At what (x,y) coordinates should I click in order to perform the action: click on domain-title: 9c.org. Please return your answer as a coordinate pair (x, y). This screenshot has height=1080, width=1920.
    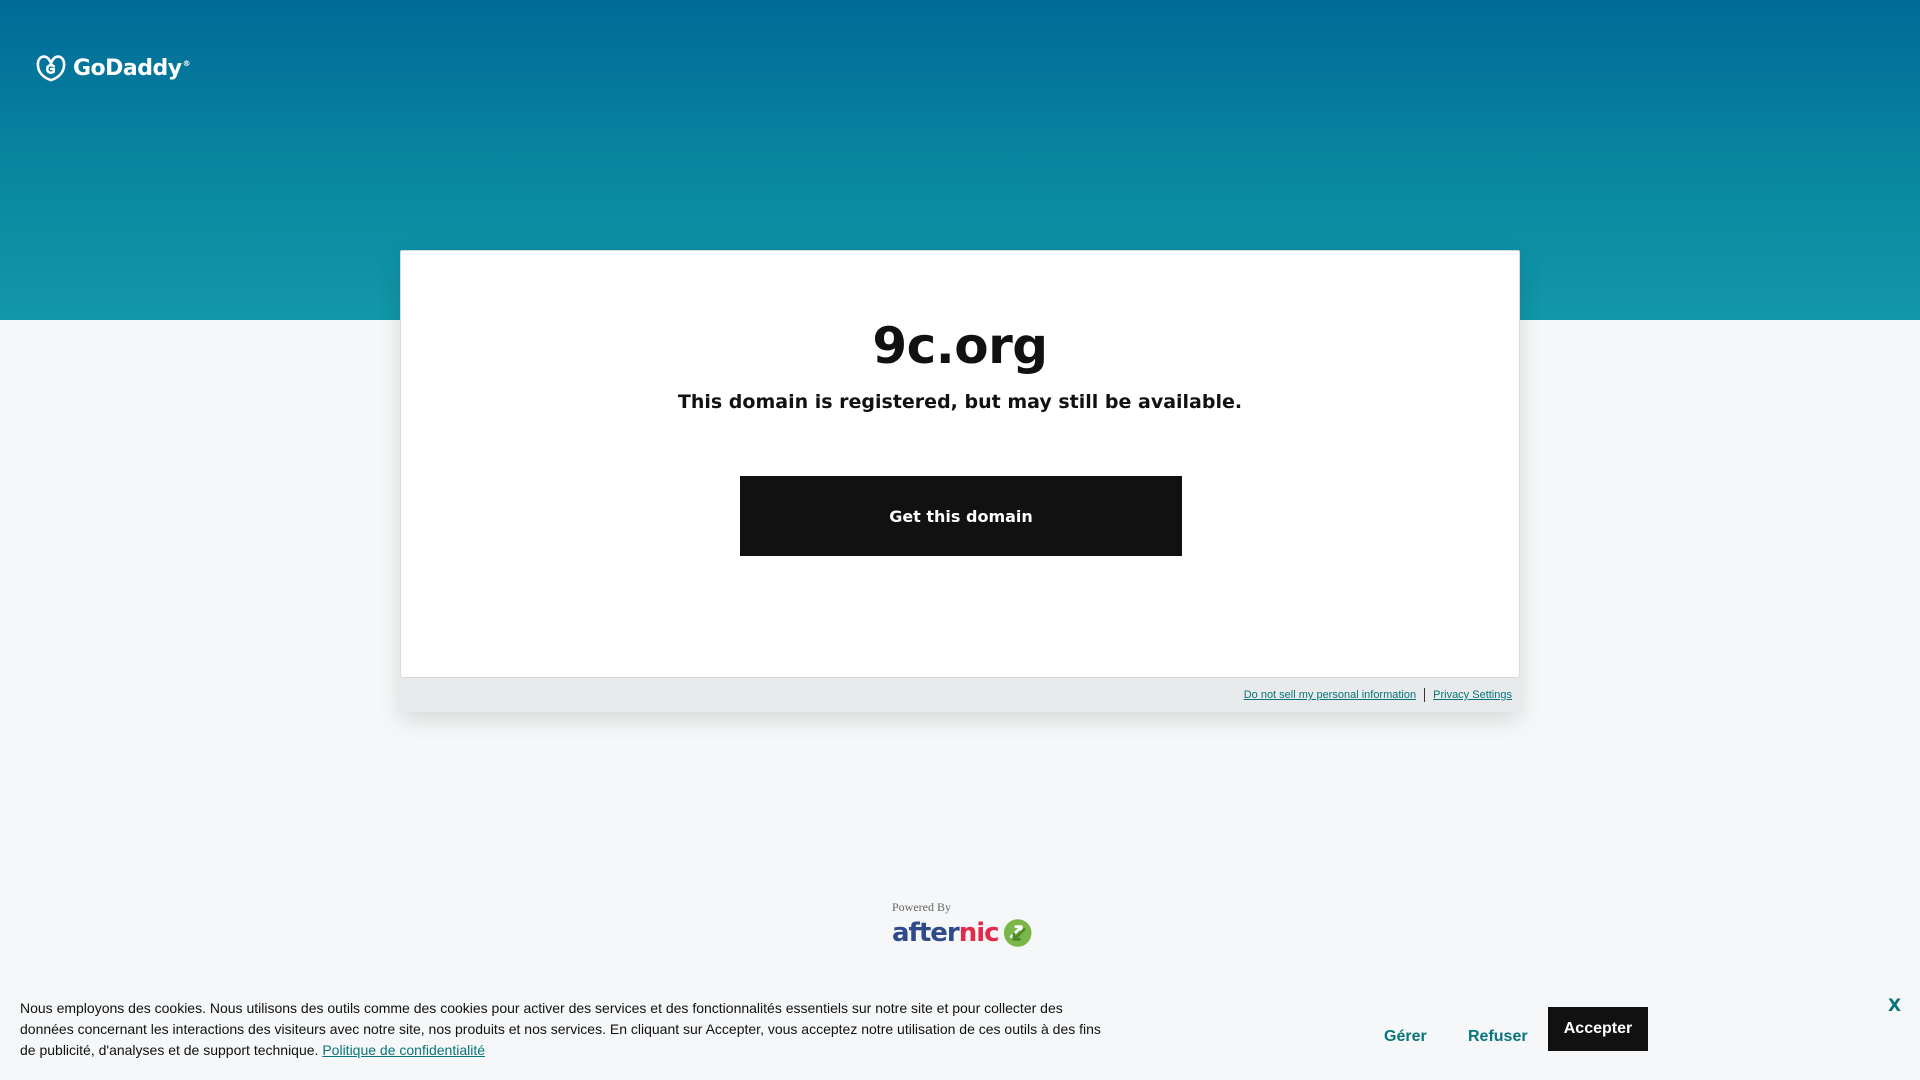
    Looking at the image, I should click on (960, 346).